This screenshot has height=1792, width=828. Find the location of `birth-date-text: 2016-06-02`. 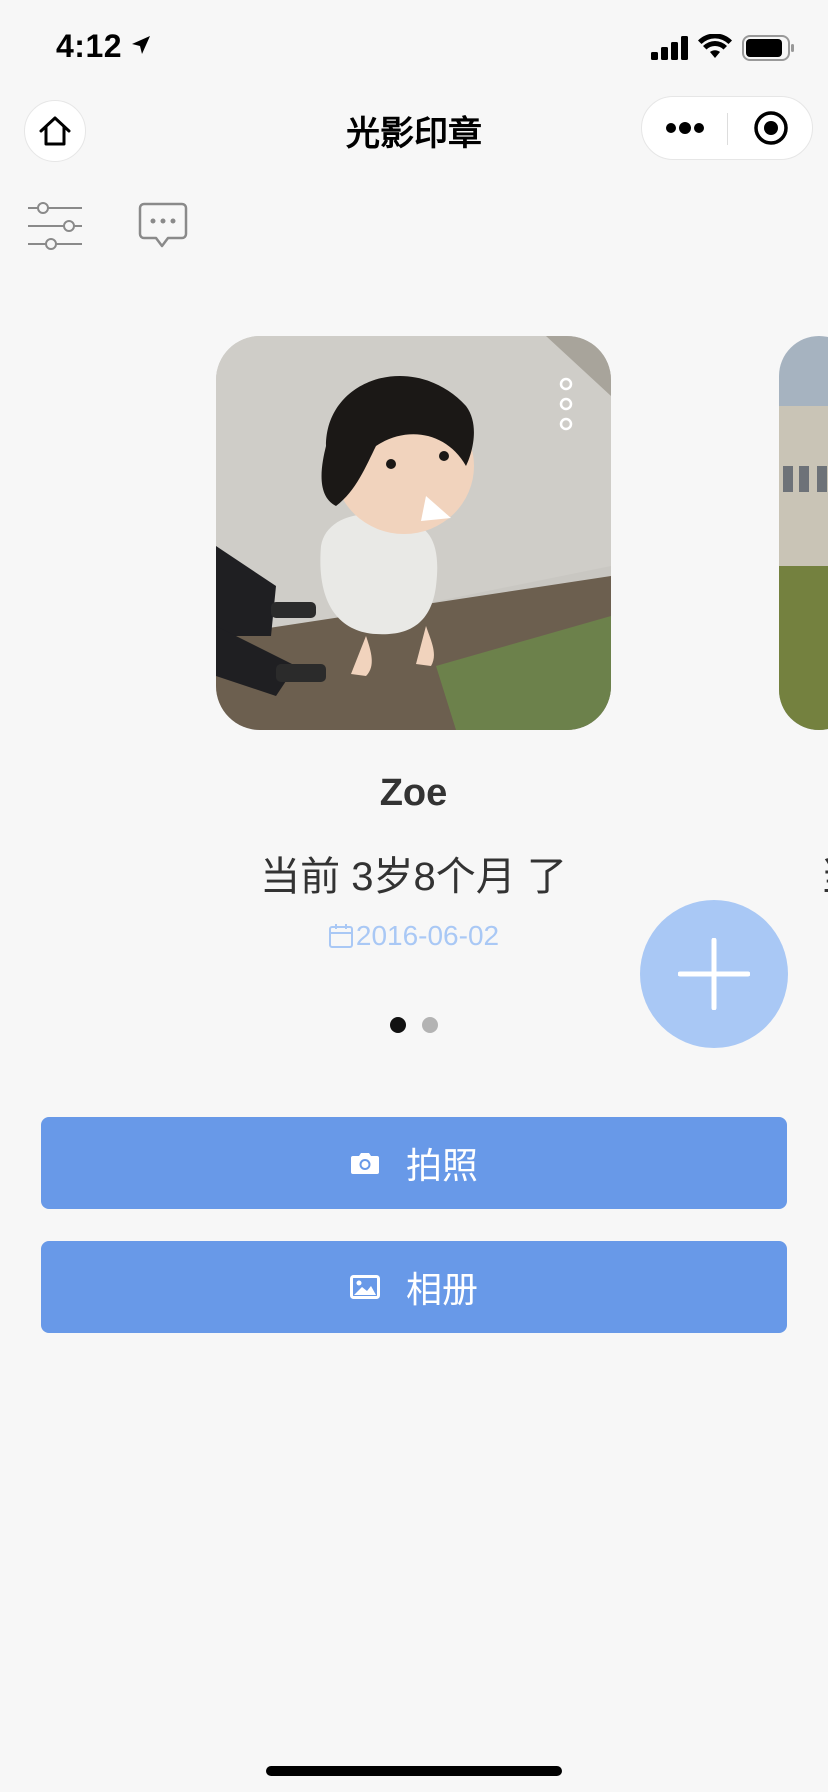

birth-date-text: 2016-06-02 is located at coordinates (427, 935).